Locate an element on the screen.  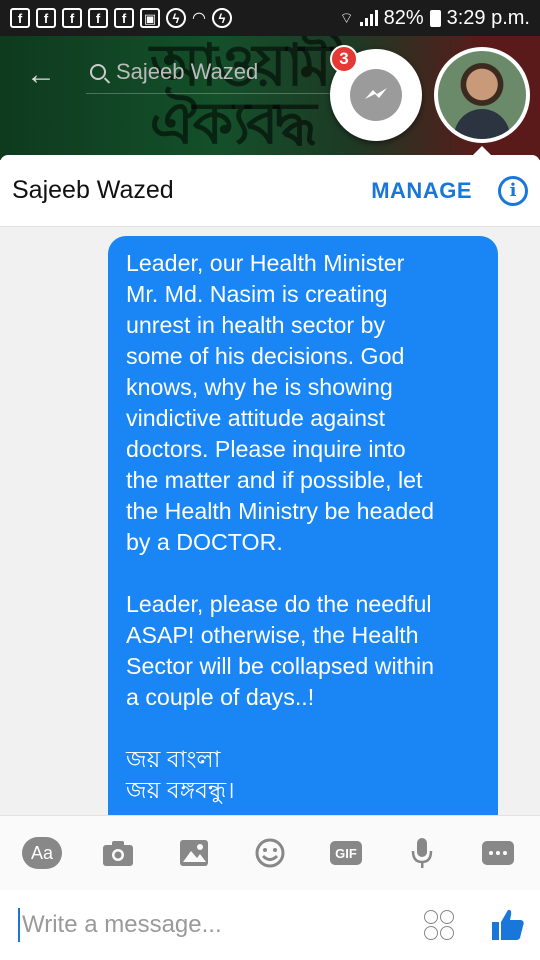
contact-avatar-chathead is located at coordinates (482, 95).